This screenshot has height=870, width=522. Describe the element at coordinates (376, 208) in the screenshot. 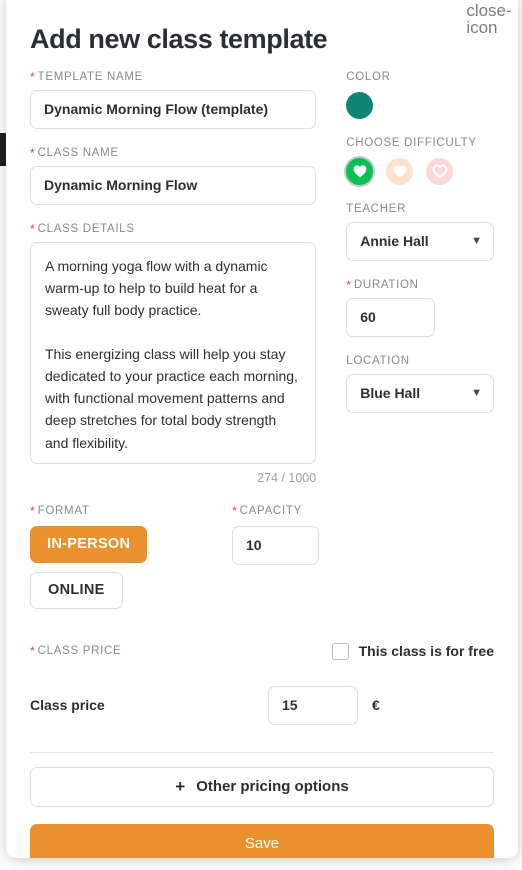

I see `teacher-label: TEACHER` at that location.